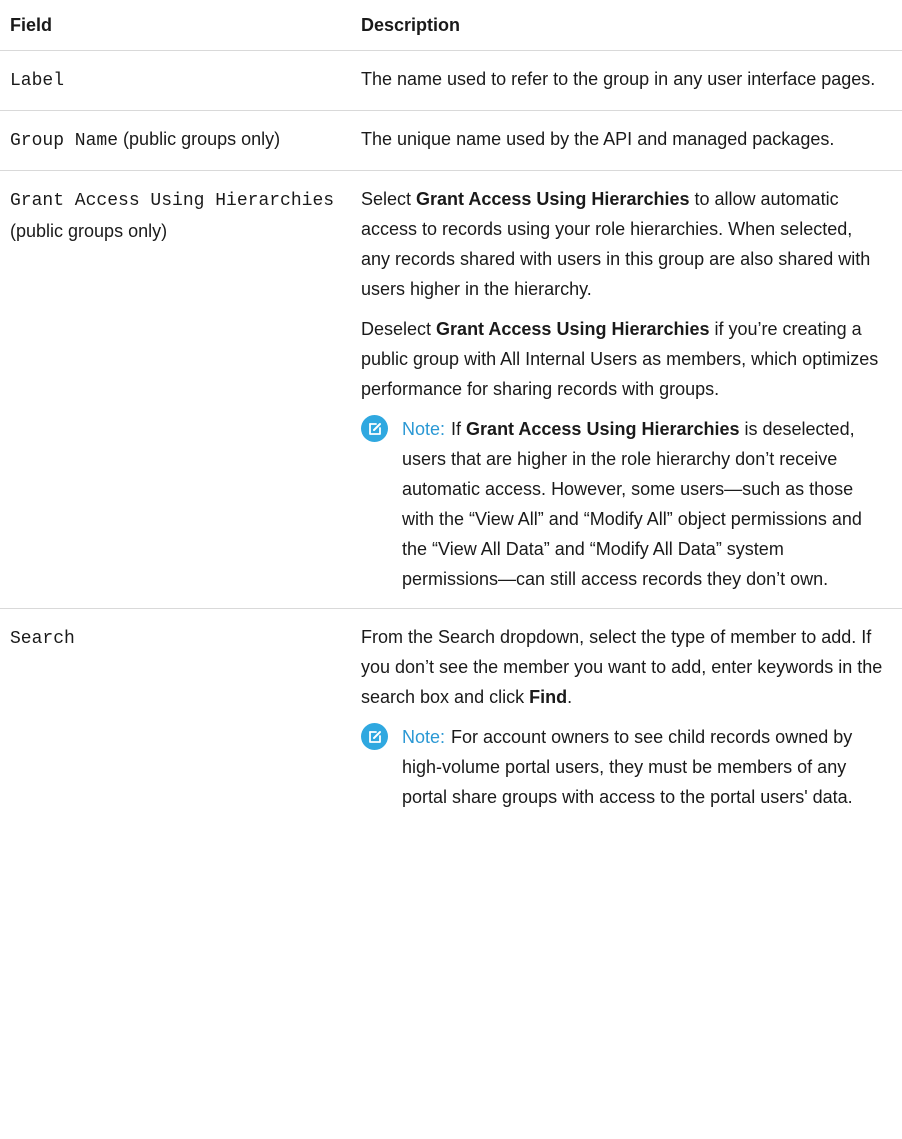 This screenshot has height=1139, width=902. What do you see at coordinates (399, 329) in the screenshot?
I see `text-segment: Deselect` at bounding box center [399, 329].